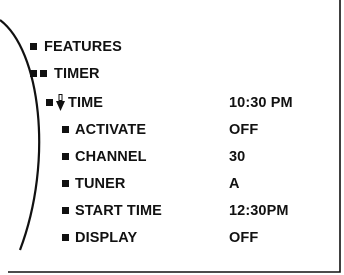 The width and height of the screenshot is (344, 275). What do you see at coordinates (189, 238) in the screenshot?
I see `menu-item-display: DISPLAY OFF` at bounding box center [189, 238].